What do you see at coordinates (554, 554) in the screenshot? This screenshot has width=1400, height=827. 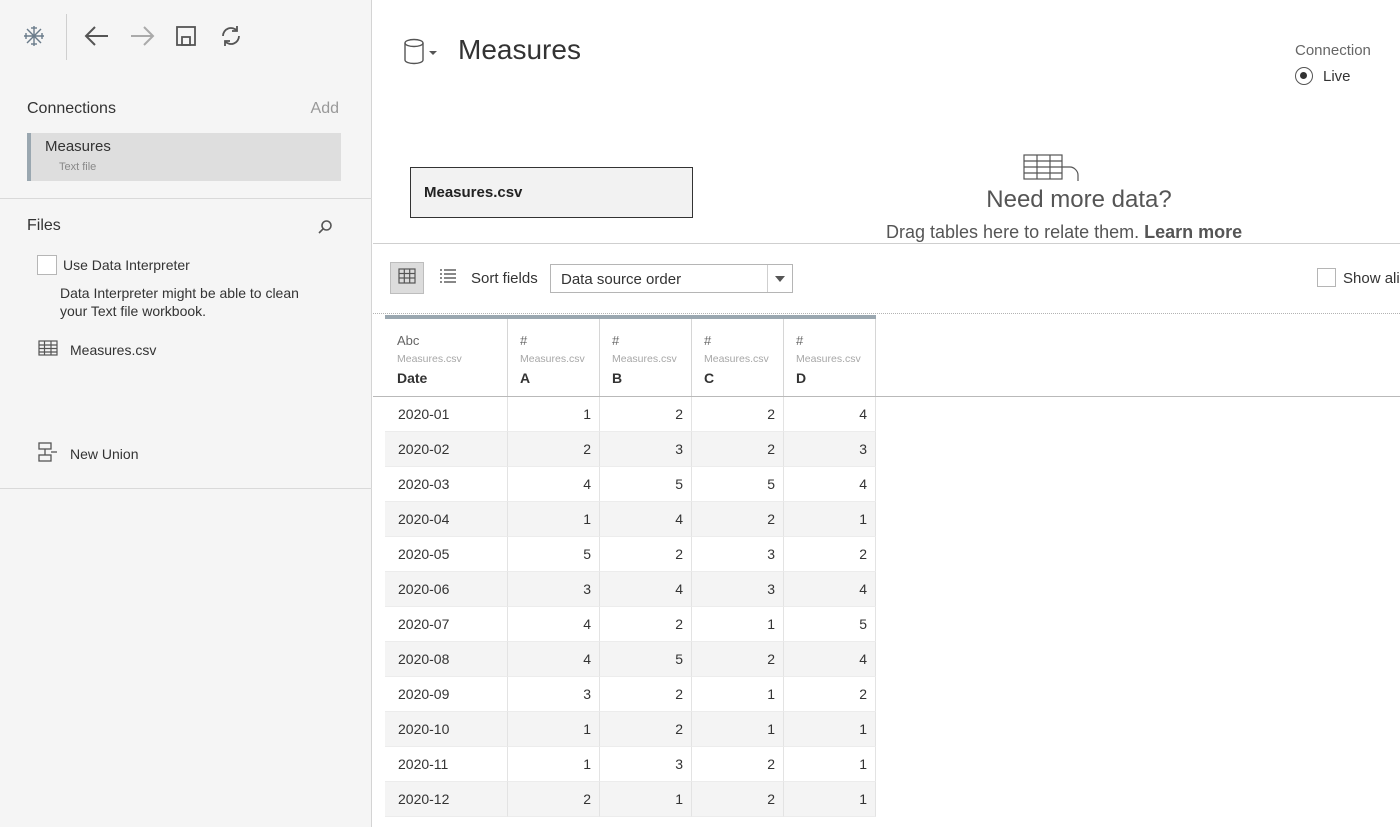 I see `a-cell: 5` at bounding box center [554, 554].